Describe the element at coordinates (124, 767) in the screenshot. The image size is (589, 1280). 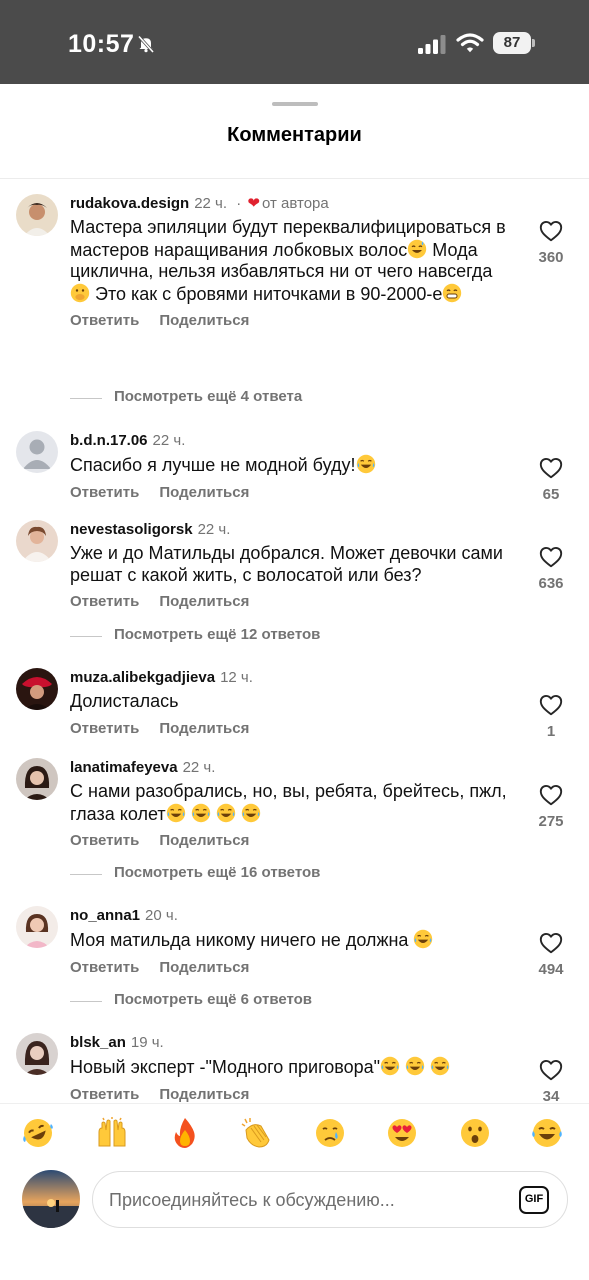
I see `comment-username: lanatimafeyeva` at that location.